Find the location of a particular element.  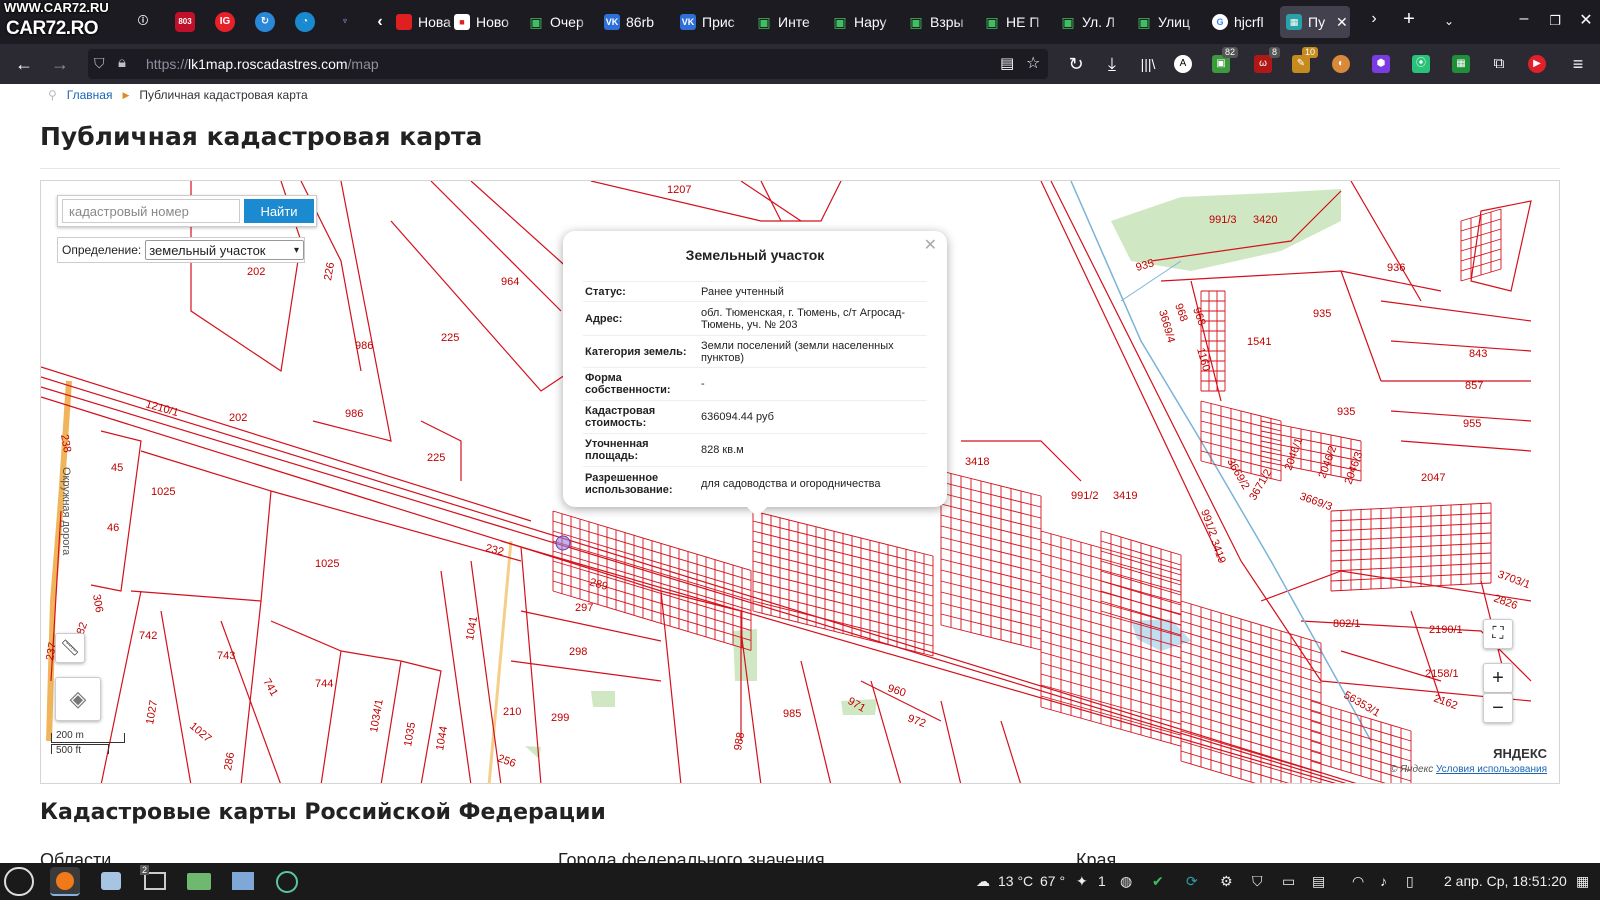

cadastral-number-input is located at coordinates (151, 211).